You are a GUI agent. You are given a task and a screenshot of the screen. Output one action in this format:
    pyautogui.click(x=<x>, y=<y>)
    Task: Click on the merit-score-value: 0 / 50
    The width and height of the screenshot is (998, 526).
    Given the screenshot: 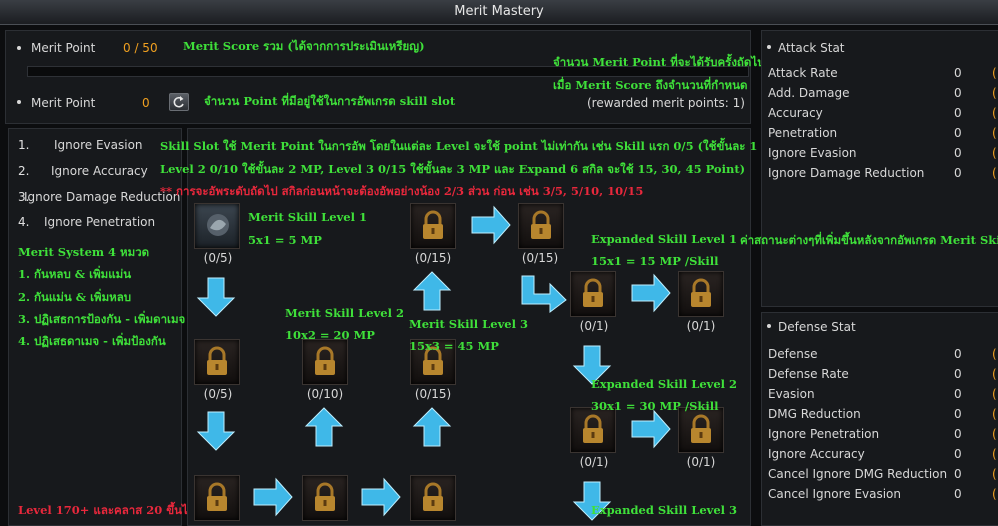 What is the action you would take?
    pyautogui.click(x=140, y=48)
    